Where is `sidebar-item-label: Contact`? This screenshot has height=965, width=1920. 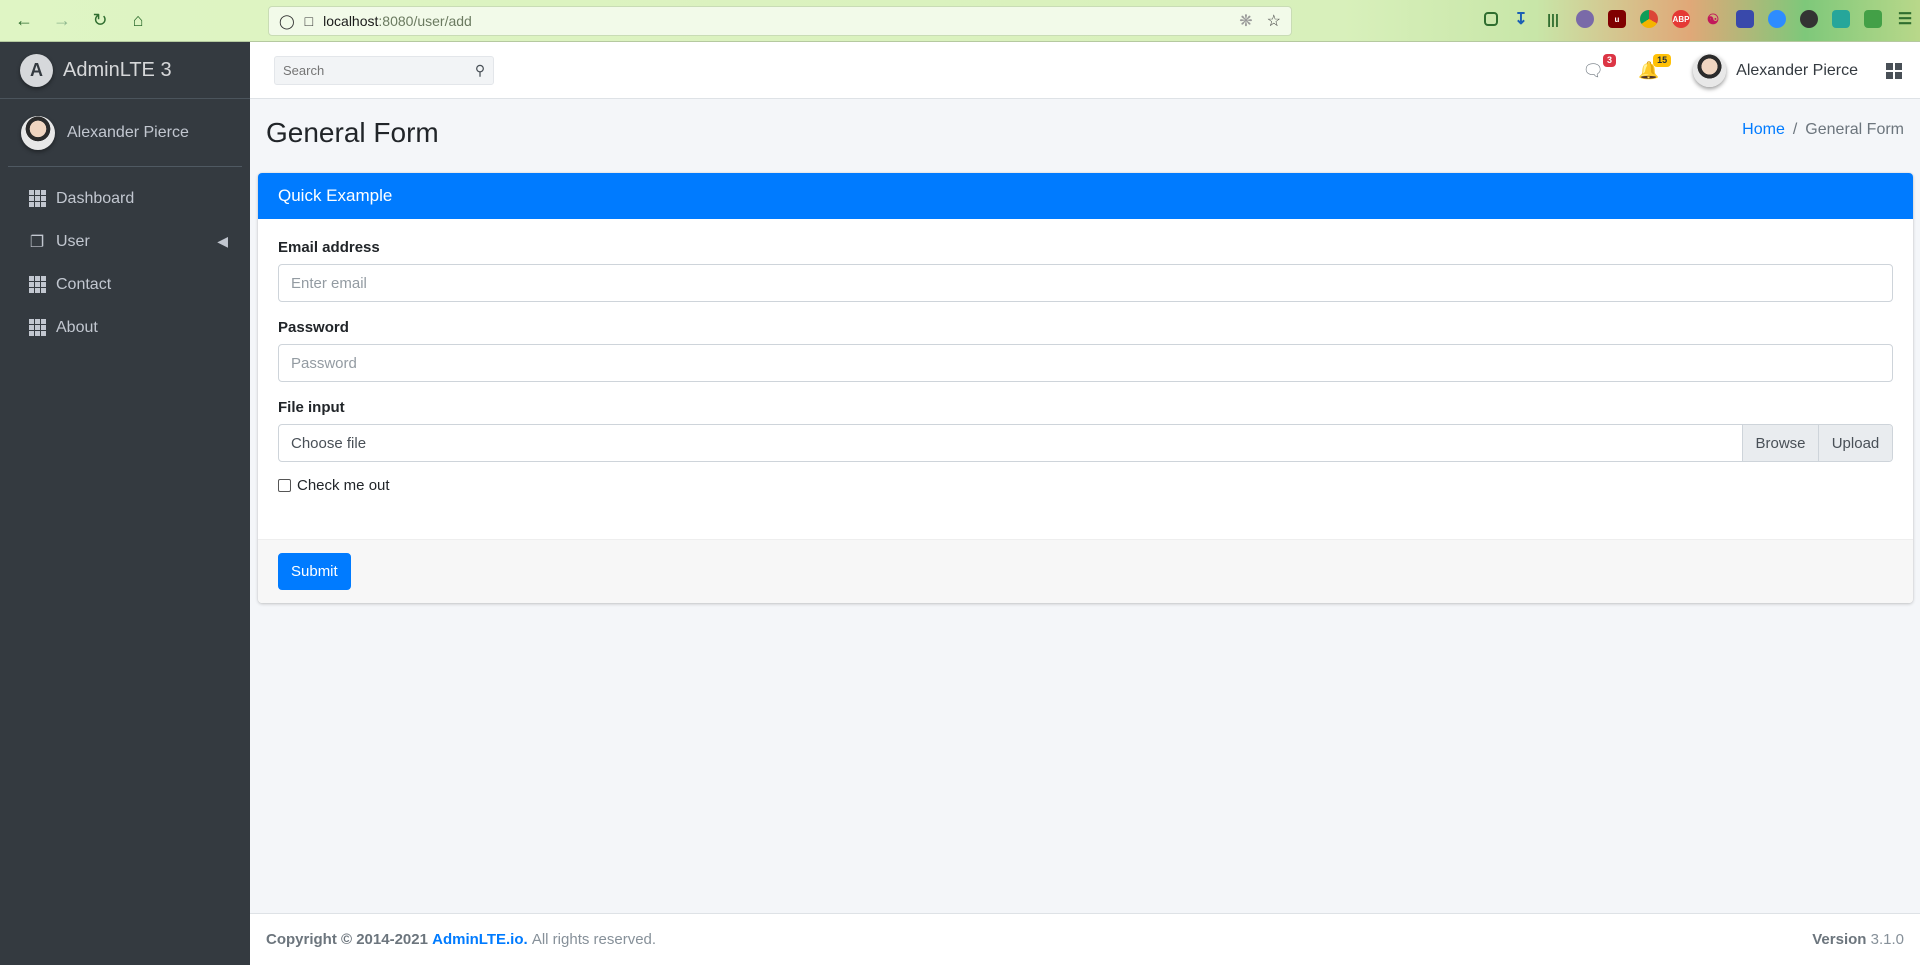
sidebar-item-label: Contact is located at coordinates (84, 284).